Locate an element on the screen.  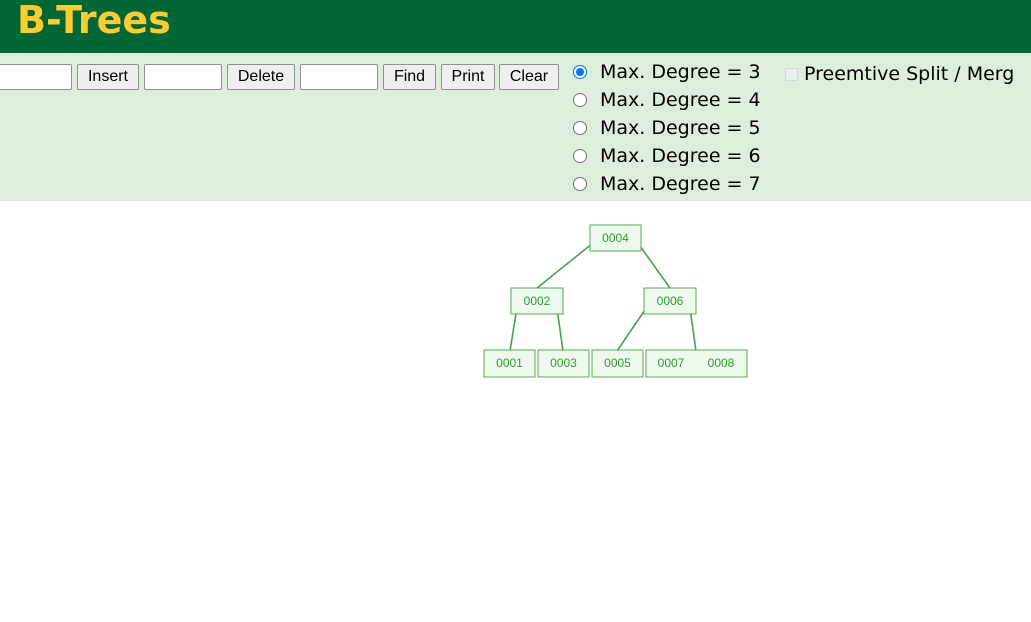
node-key: 0003 is located at coordinates (563, 363).